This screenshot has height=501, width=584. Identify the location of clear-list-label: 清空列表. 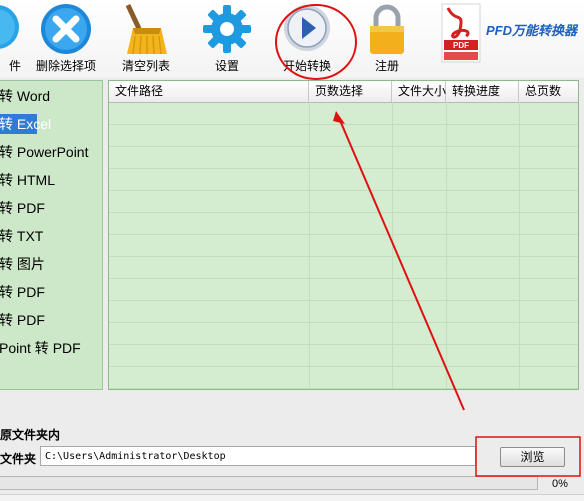
(145, 66).